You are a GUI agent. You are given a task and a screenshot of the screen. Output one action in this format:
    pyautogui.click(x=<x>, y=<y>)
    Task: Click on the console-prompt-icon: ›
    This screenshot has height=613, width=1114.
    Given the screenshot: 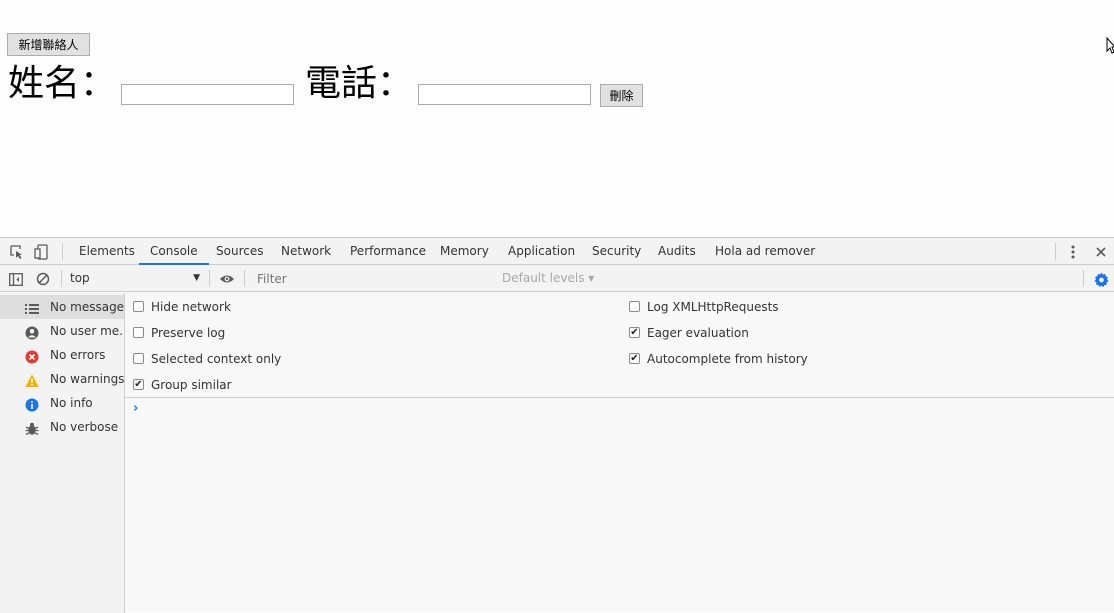 What is the action you would take?
    pyautogui.click(x=135, y=408)
    